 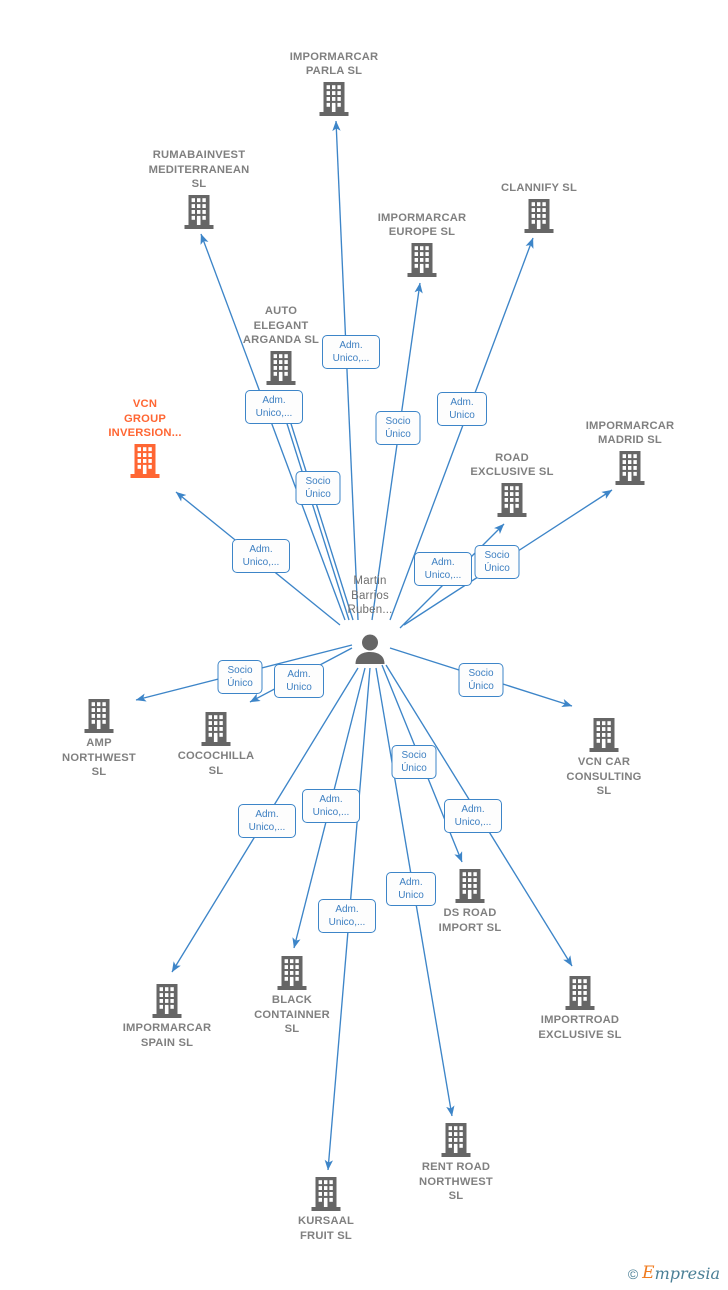 What do you see at coordinates (481, 680) in the screenshot?
I see `edge-label-lbl-vcncar-socio: Socio Único` at bounding box center [481, 680].